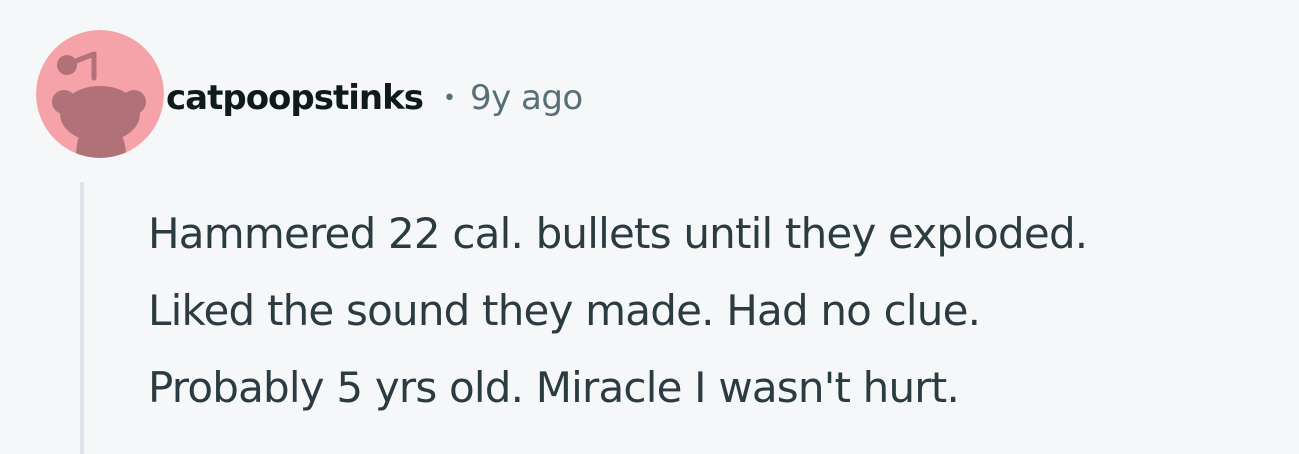 The height and width of the screenshot is (454, 1299). What do you see at coordinates (295, 98) in the screenshot?
I see `username-link: catpoopstinks` at bounding box center [295, 98].